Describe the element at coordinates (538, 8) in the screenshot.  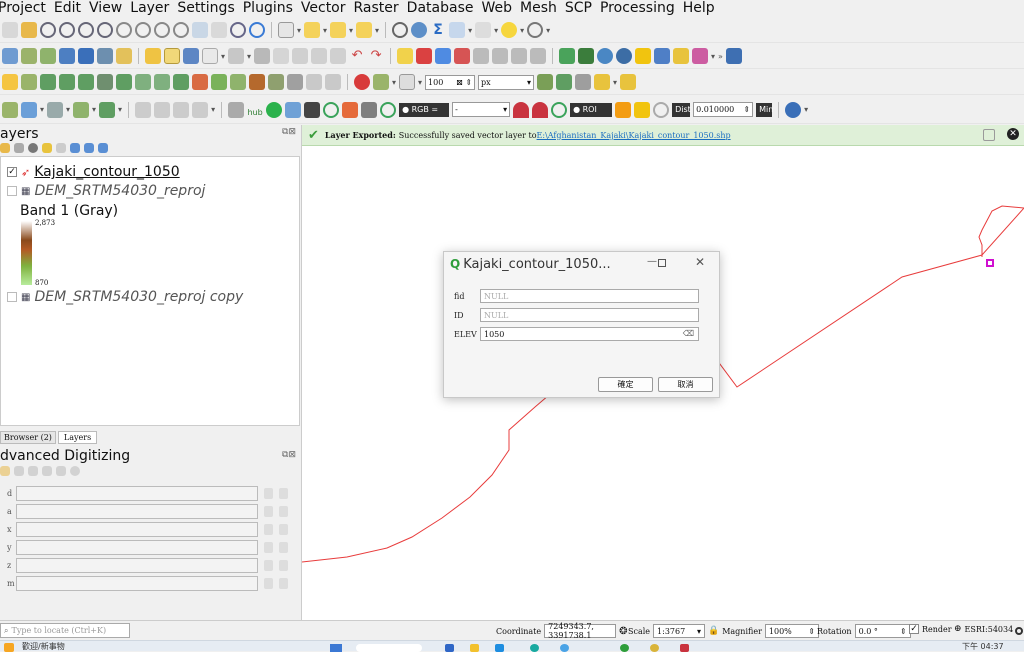
I see `menu-mesh: Mesh` at that location.